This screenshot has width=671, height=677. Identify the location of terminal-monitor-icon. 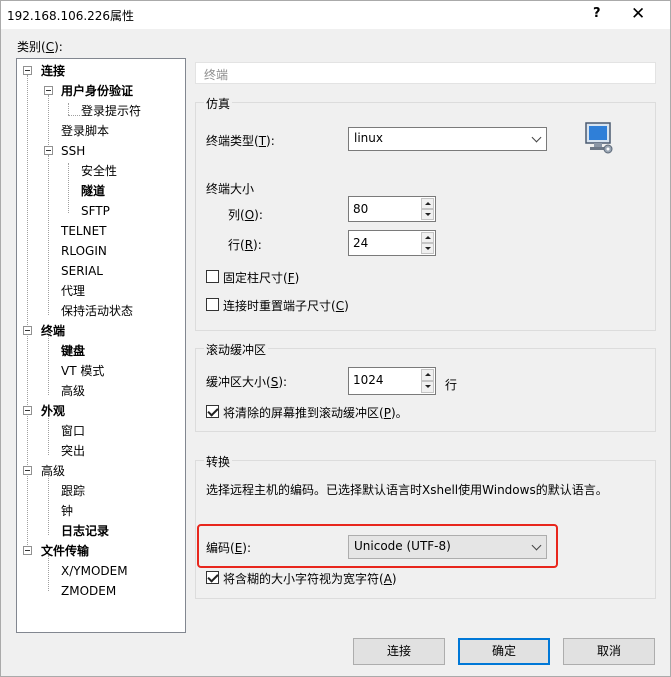
(599, 138).